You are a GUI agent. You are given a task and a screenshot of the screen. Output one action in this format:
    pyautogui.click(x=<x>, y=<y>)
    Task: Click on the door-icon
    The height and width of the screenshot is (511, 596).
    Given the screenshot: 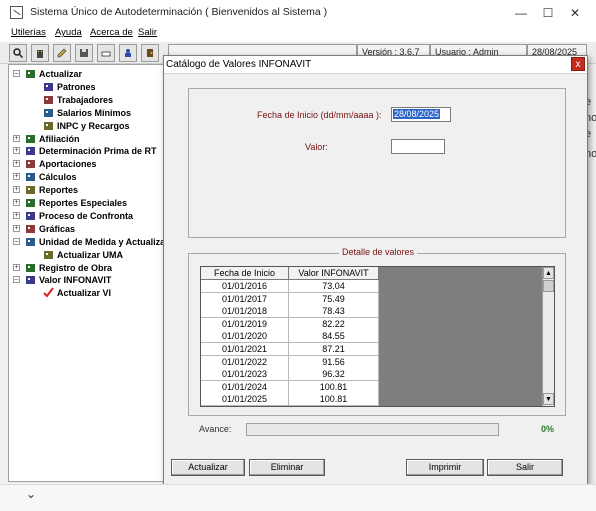 What is the action you would take?
    pyautogui.click(x=150, y=53)
    